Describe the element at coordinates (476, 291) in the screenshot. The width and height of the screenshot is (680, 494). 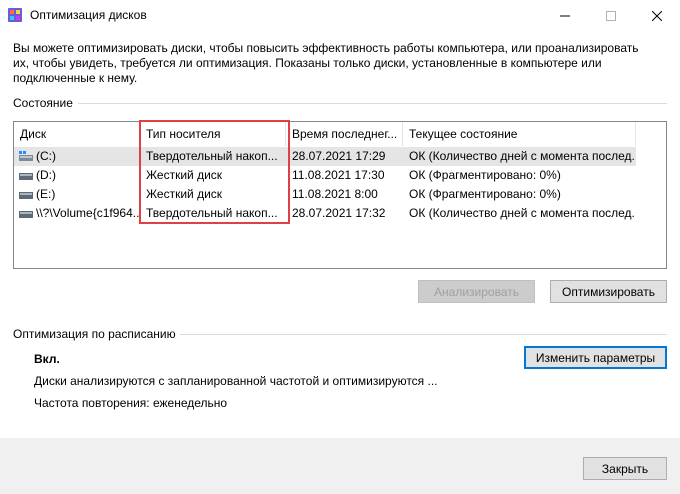
I see `analyze-button: Анализировать` at that location.